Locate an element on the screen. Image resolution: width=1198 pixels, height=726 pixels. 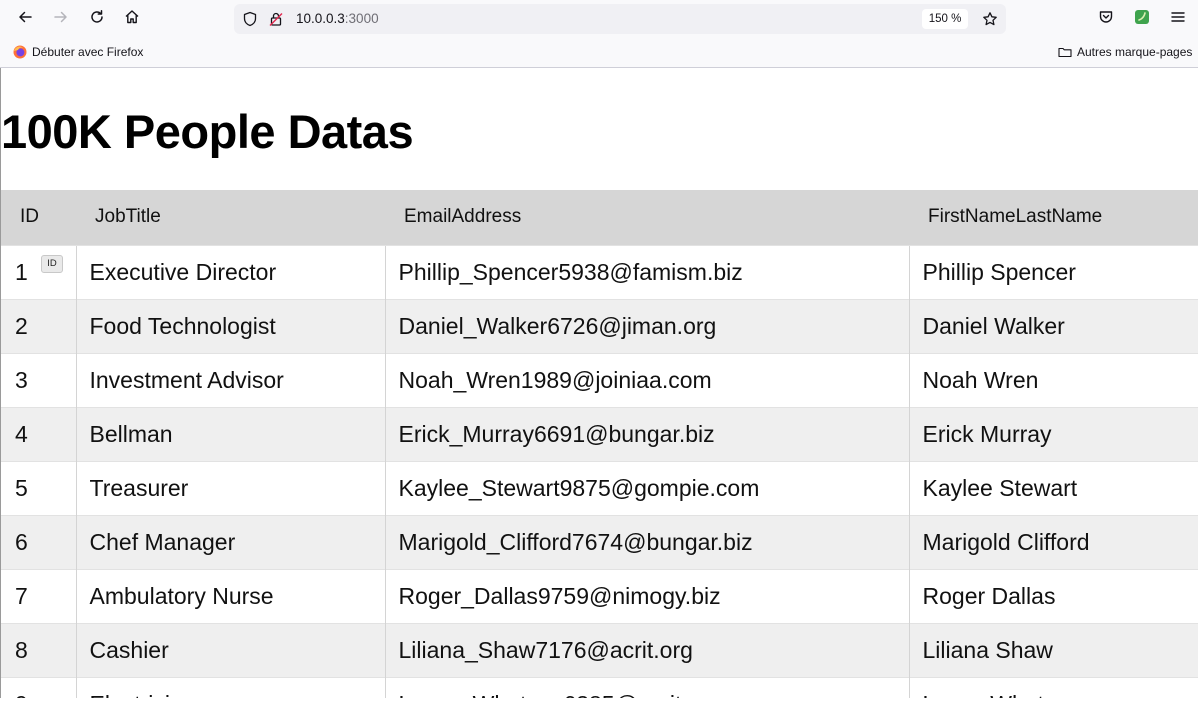
cell-email: Erick_Murray6691@bungar.biz is located at coordinates (646, 433).